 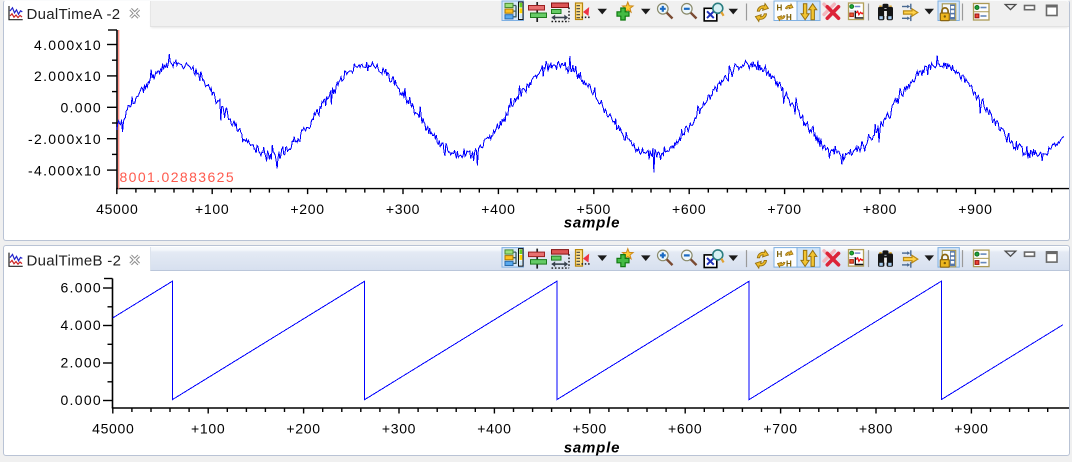 What do you see at coordinates (81, 325) in the screenshot?
I see `svg-text: 4.000` at bounding box center [81, 325].